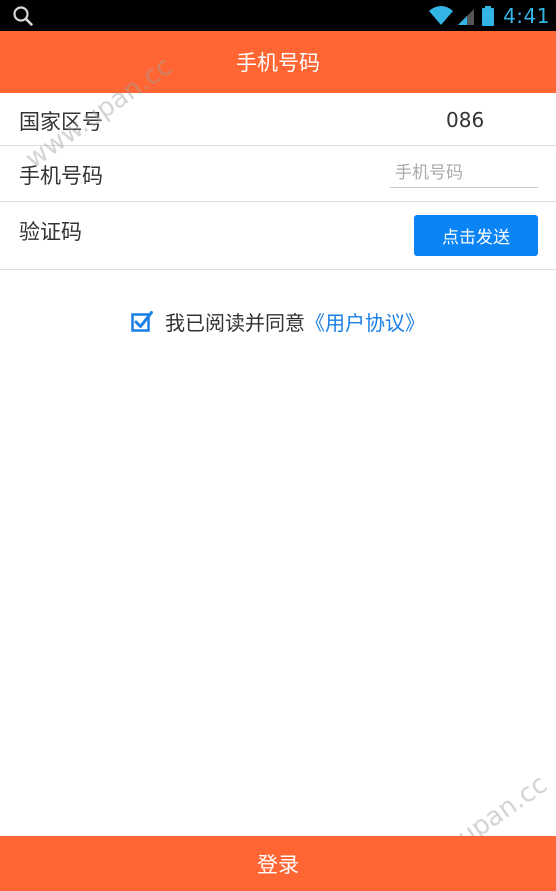  What do you see at coordinates (50, 232) in the screenshot?
I see `verification-code-label: 验证码` at bounding box center [50, 232].